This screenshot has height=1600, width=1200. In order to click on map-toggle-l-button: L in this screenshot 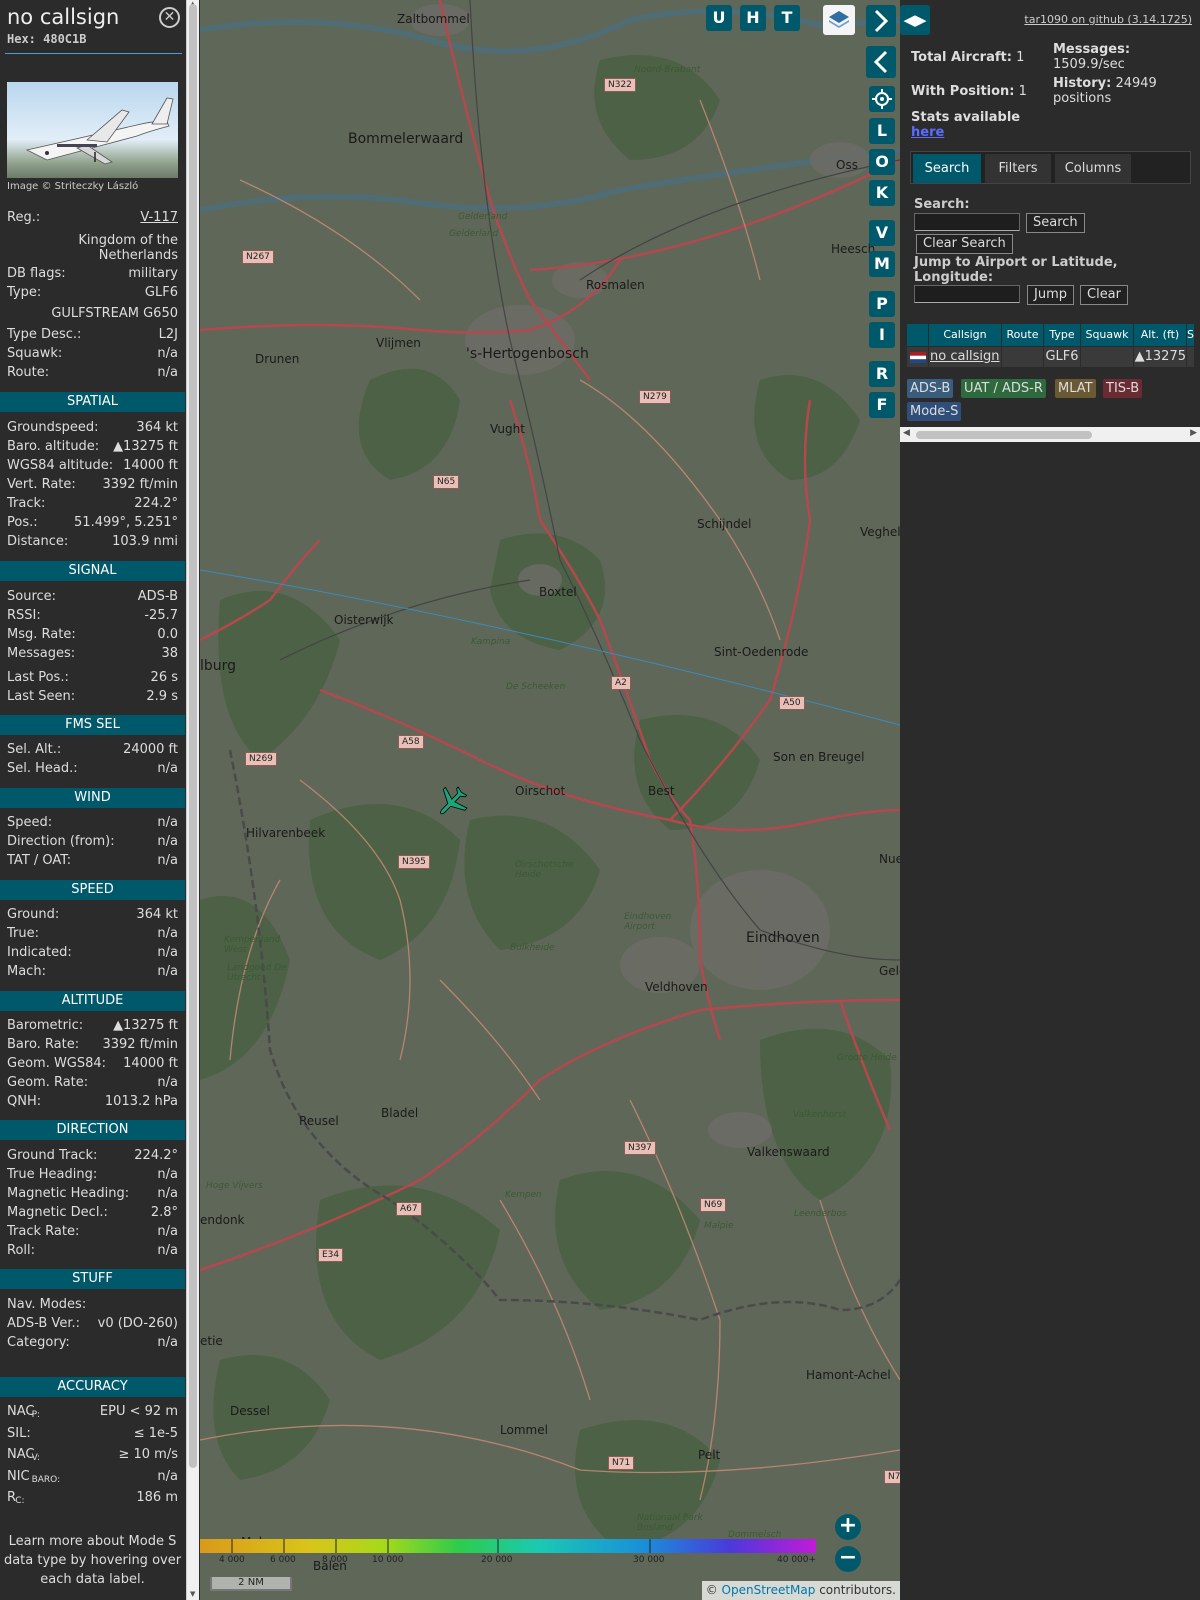, I will do `click(882, 131)`.